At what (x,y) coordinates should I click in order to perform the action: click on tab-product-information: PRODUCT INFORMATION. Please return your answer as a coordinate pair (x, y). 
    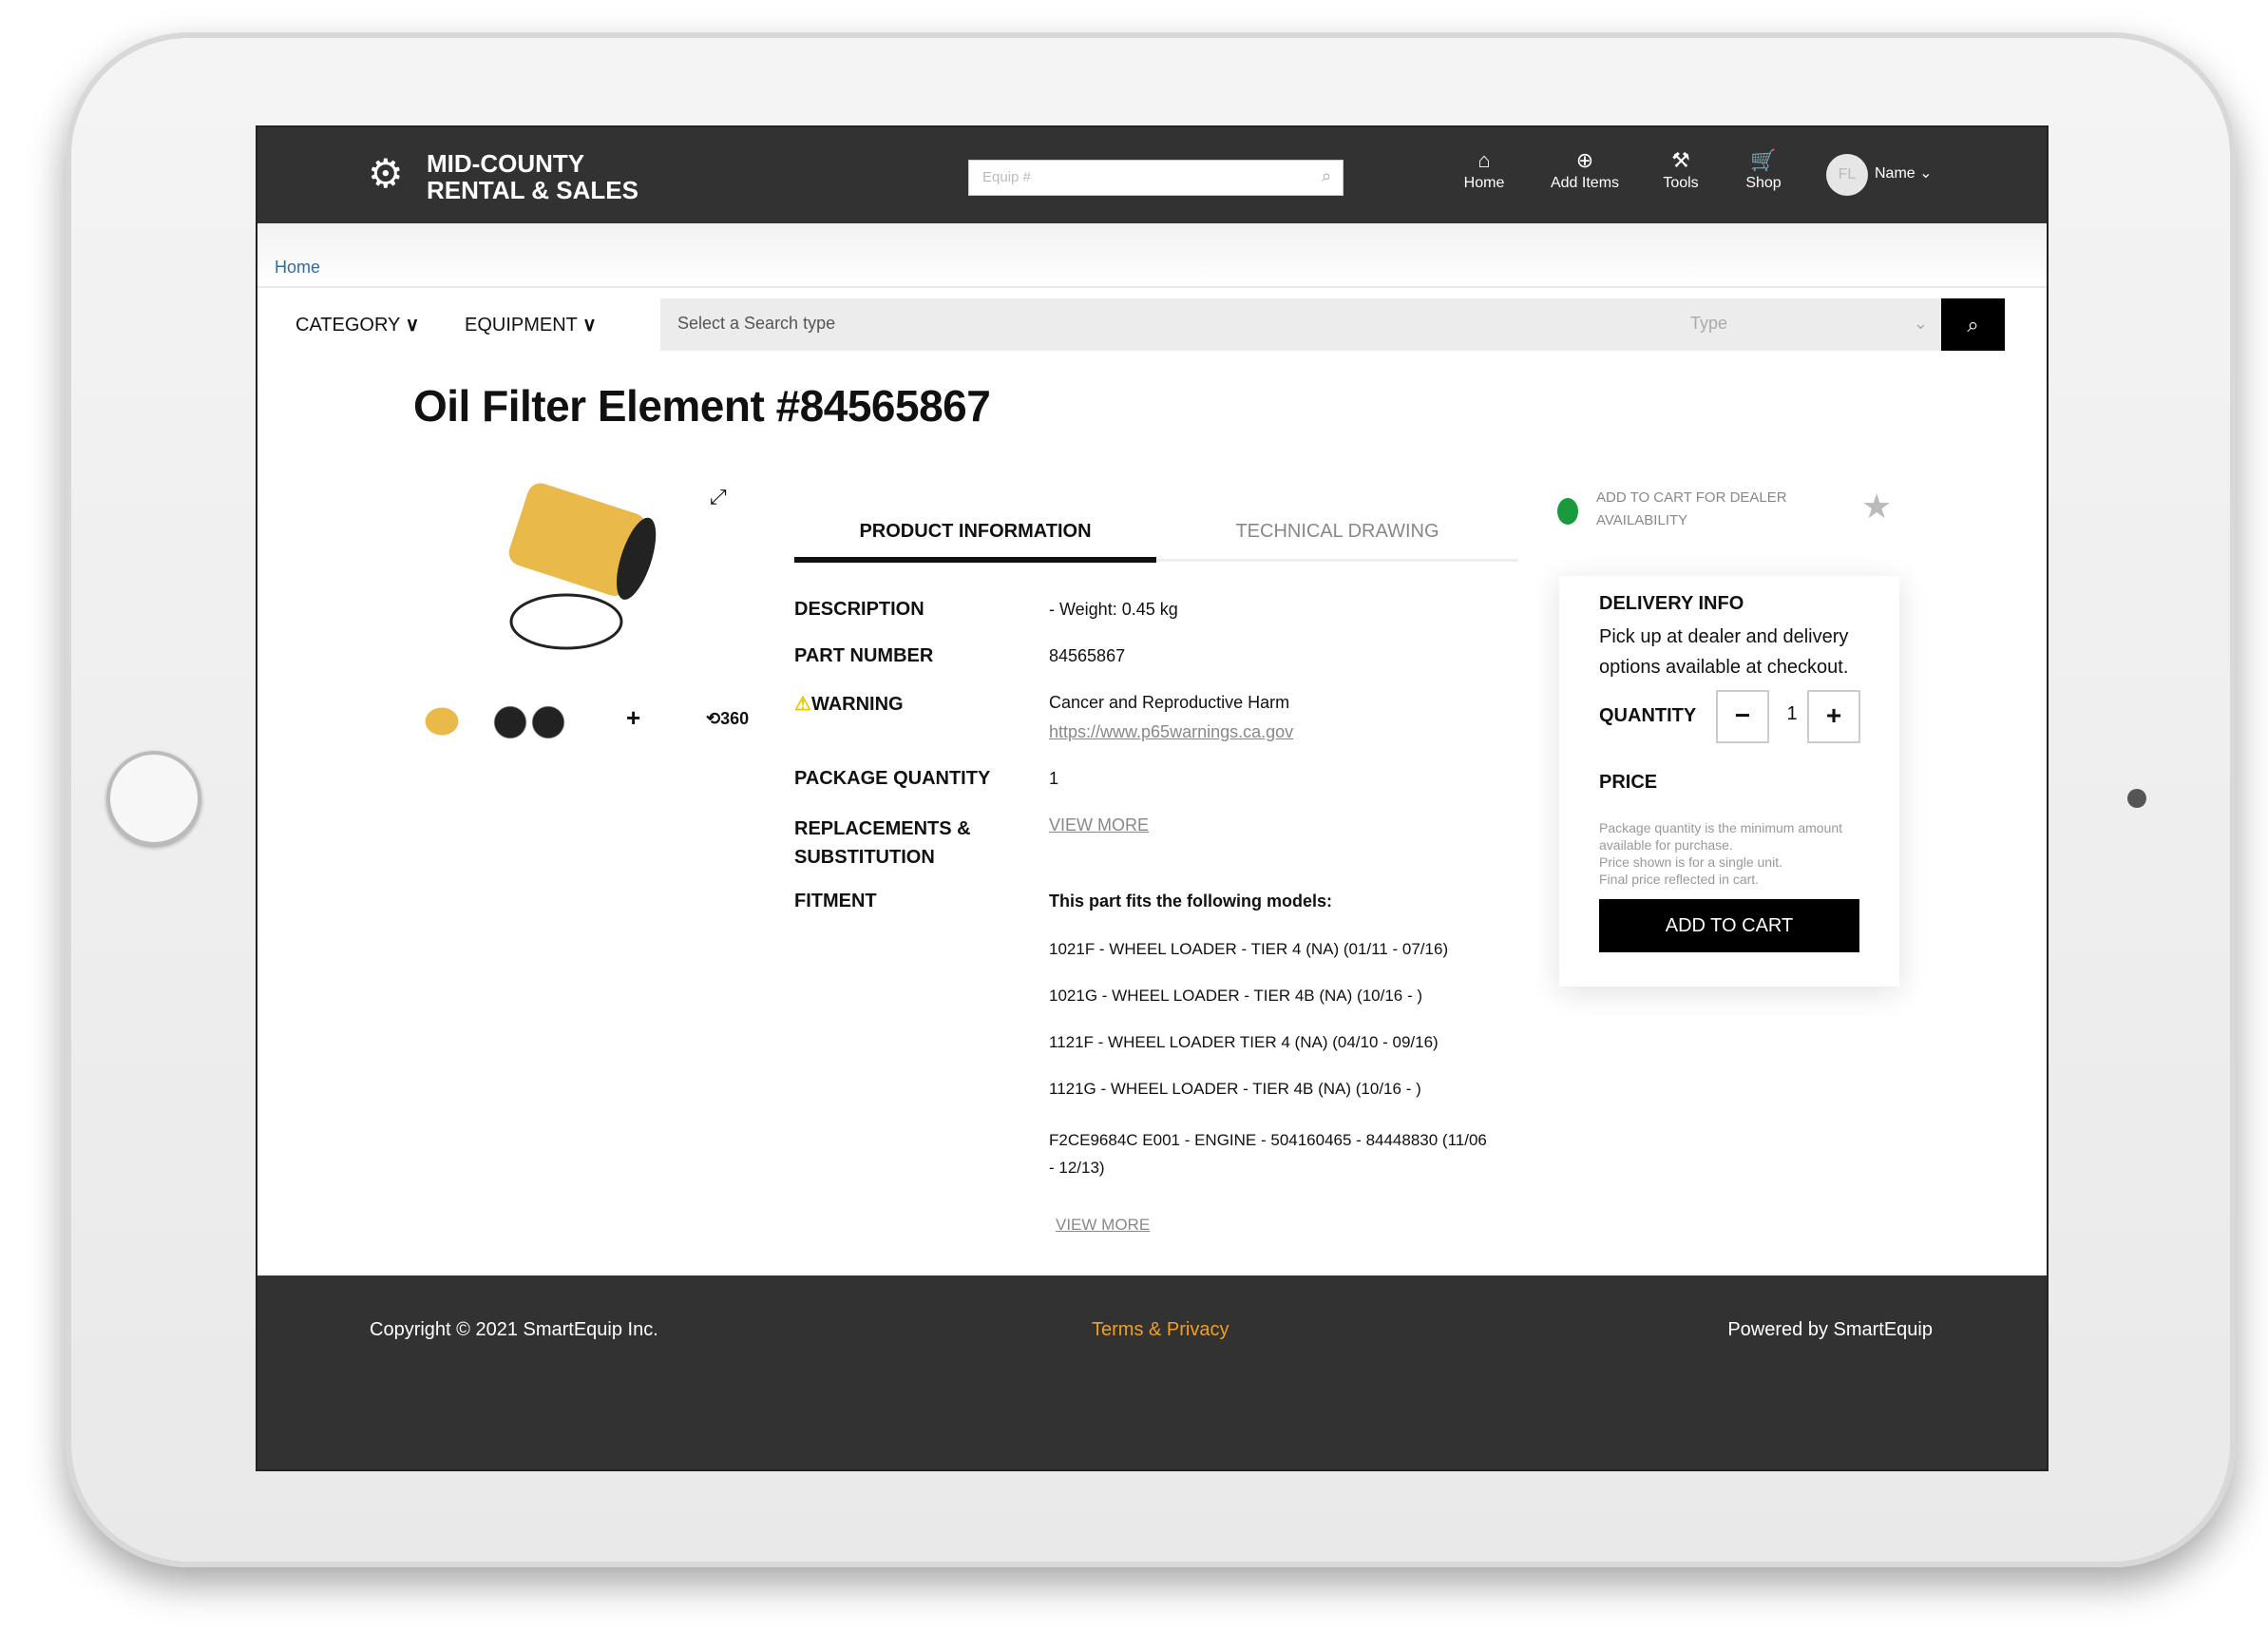
    Looking at the image, I should click on (975, 532).